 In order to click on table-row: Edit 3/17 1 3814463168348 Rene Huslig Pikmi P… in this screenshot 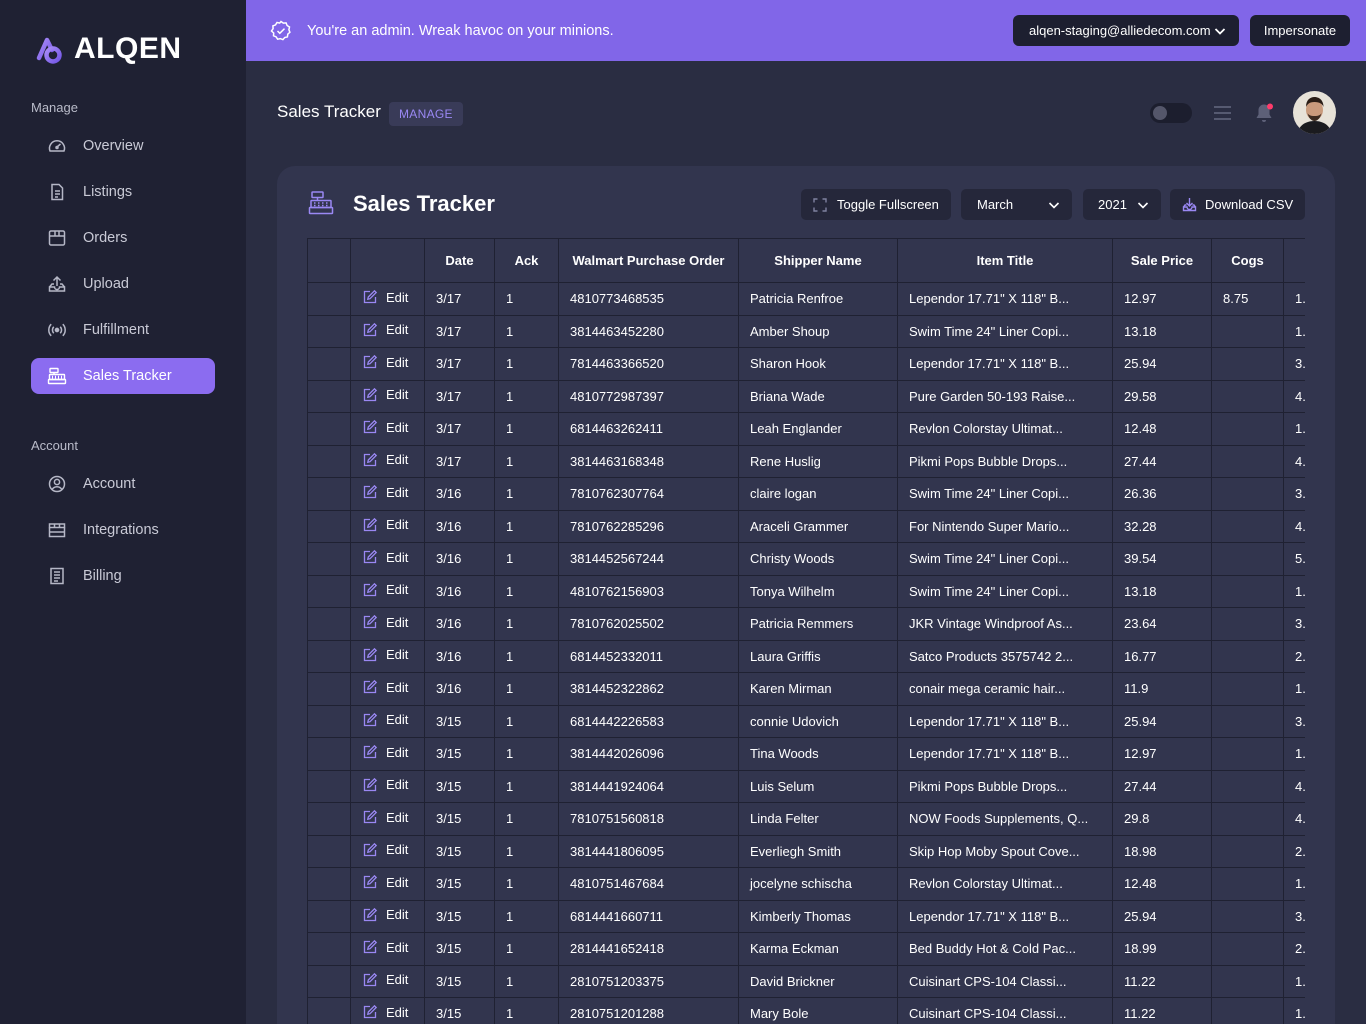, I will do `click(806, 461)`.